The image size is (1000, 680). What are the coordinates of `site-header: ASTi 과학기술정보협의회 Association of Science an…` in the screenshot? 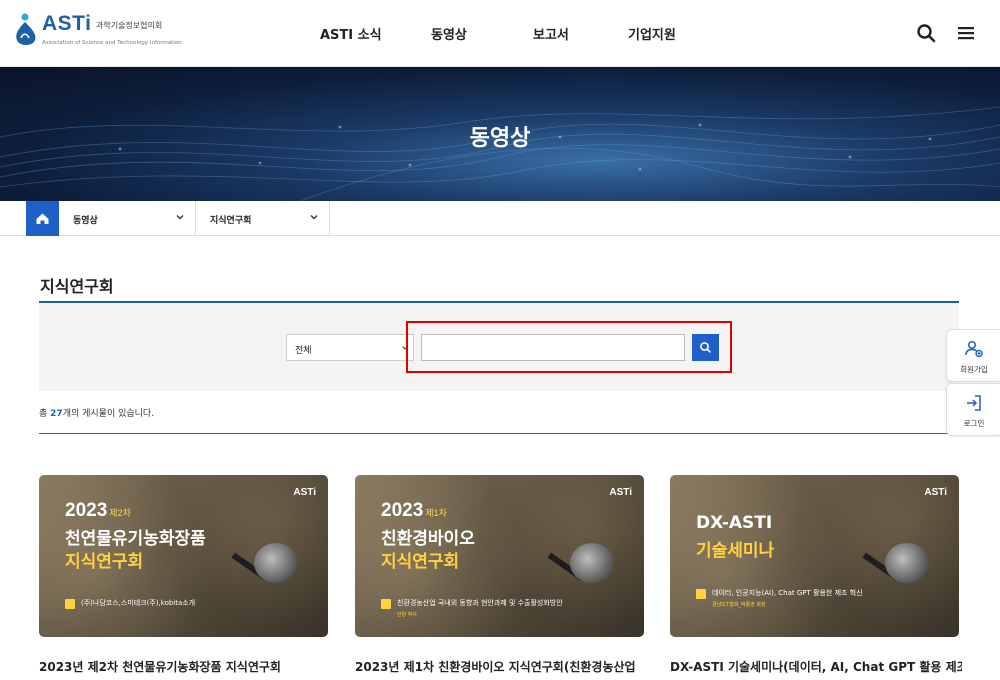 It's located at (500, 33).